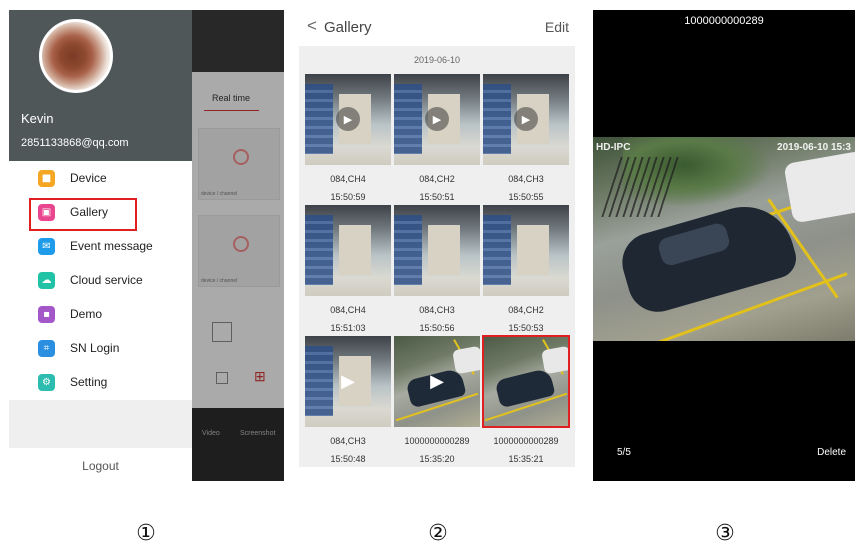 This screenshot has width=856, height=550. Describe the element at coordinates (437, 459) in the screenshot. I see `item-time: 15:35:20` at that location.